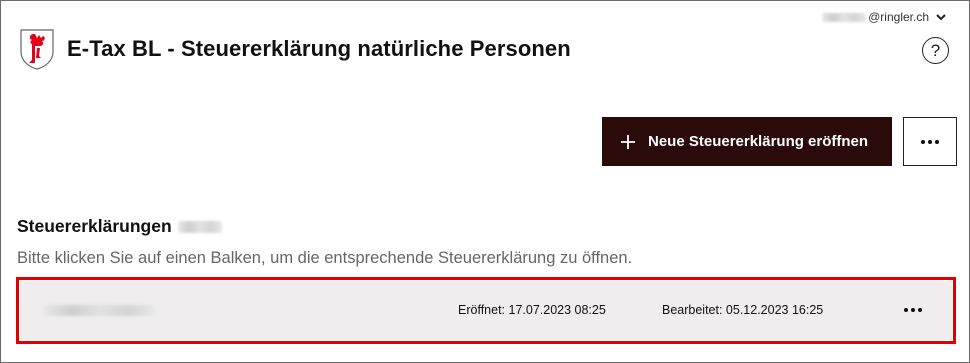  What do you see at coordinates (898, 17) in the screenshot?
I see `account-email: @ringler.ch` at bounding box center [898, 17].